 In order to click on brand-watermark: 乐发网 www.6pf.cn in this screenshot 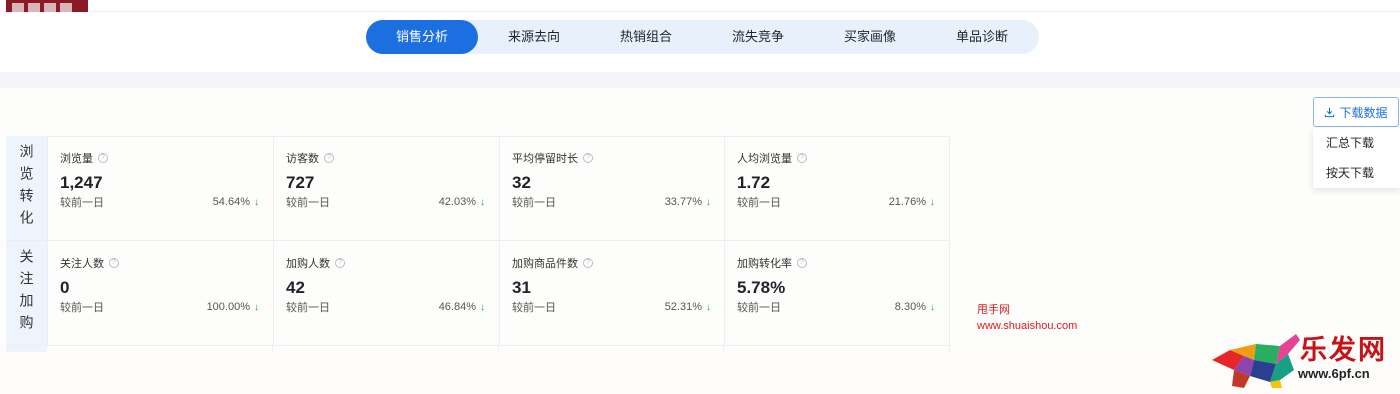, I will do `click(1303, 359)`.